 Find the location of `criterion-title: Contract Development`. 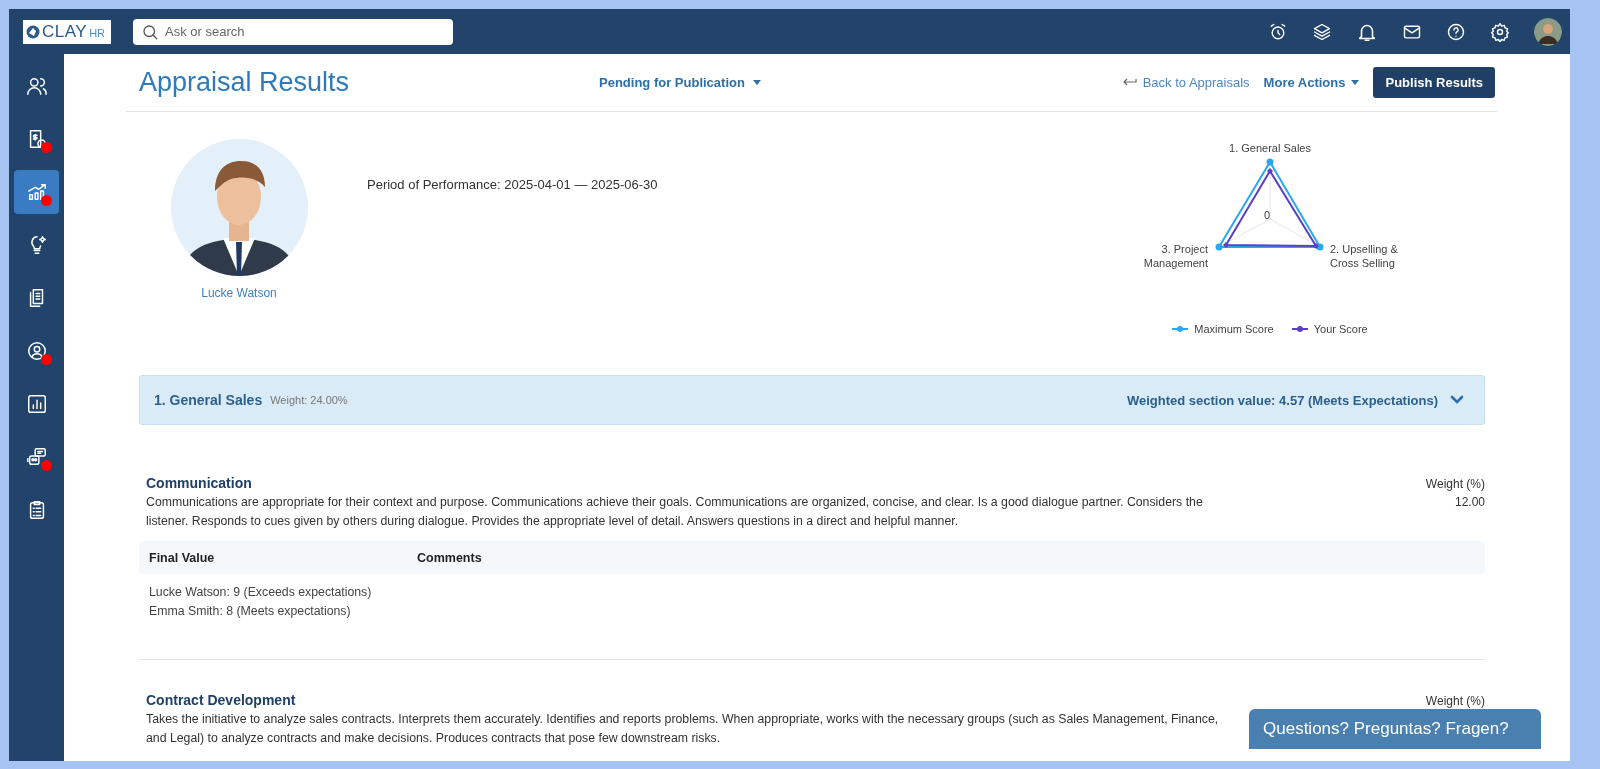

criterion-title: Contract Development is located at coordinates (221, 700).